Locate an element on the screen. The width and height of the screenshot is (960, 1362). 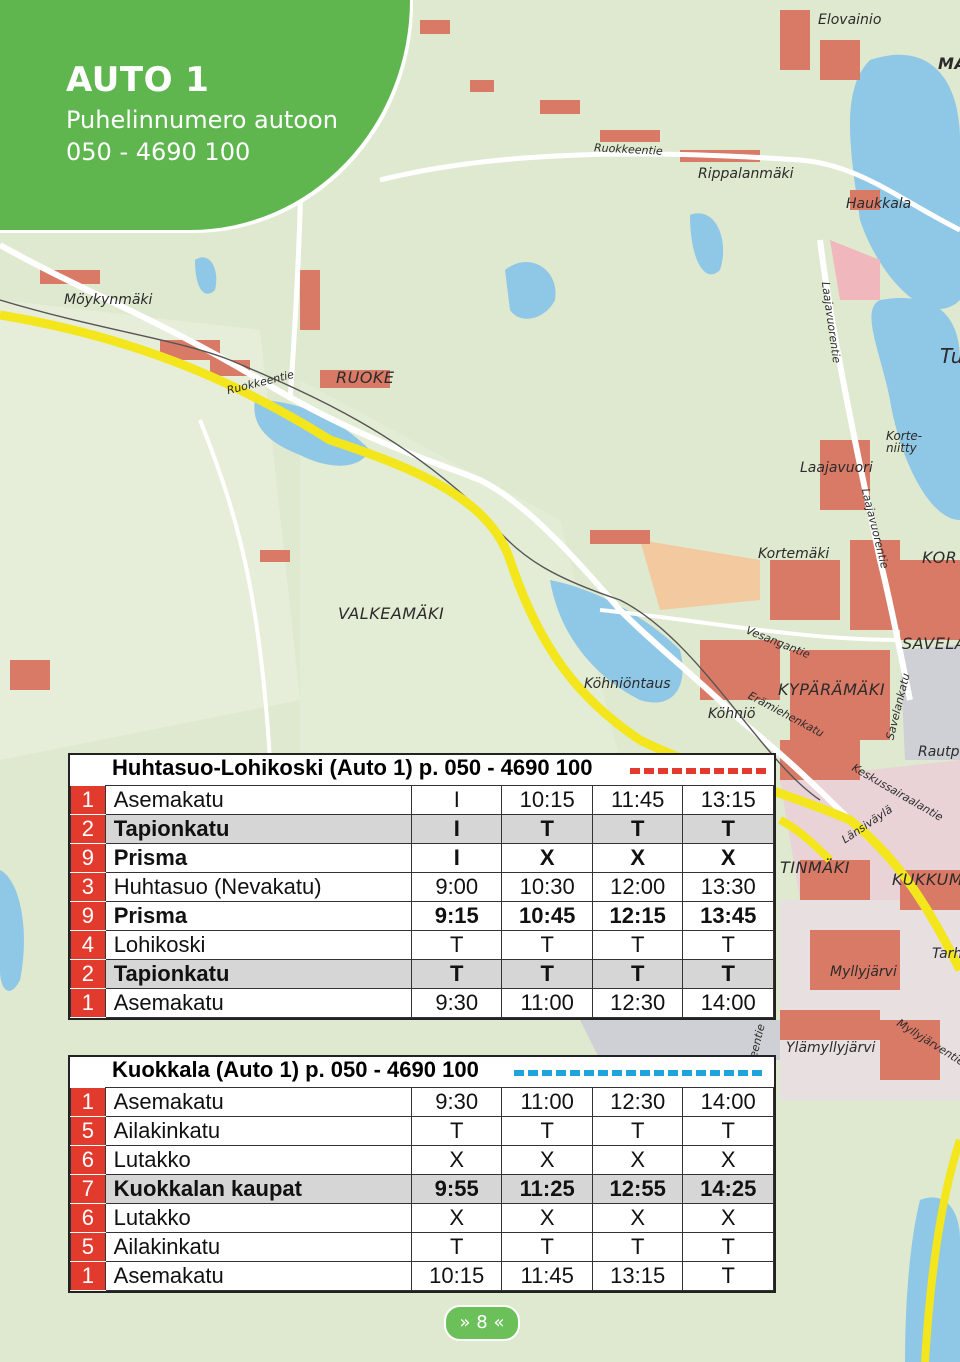
departure-time: 9:15 is located at coordinates (457, 916).